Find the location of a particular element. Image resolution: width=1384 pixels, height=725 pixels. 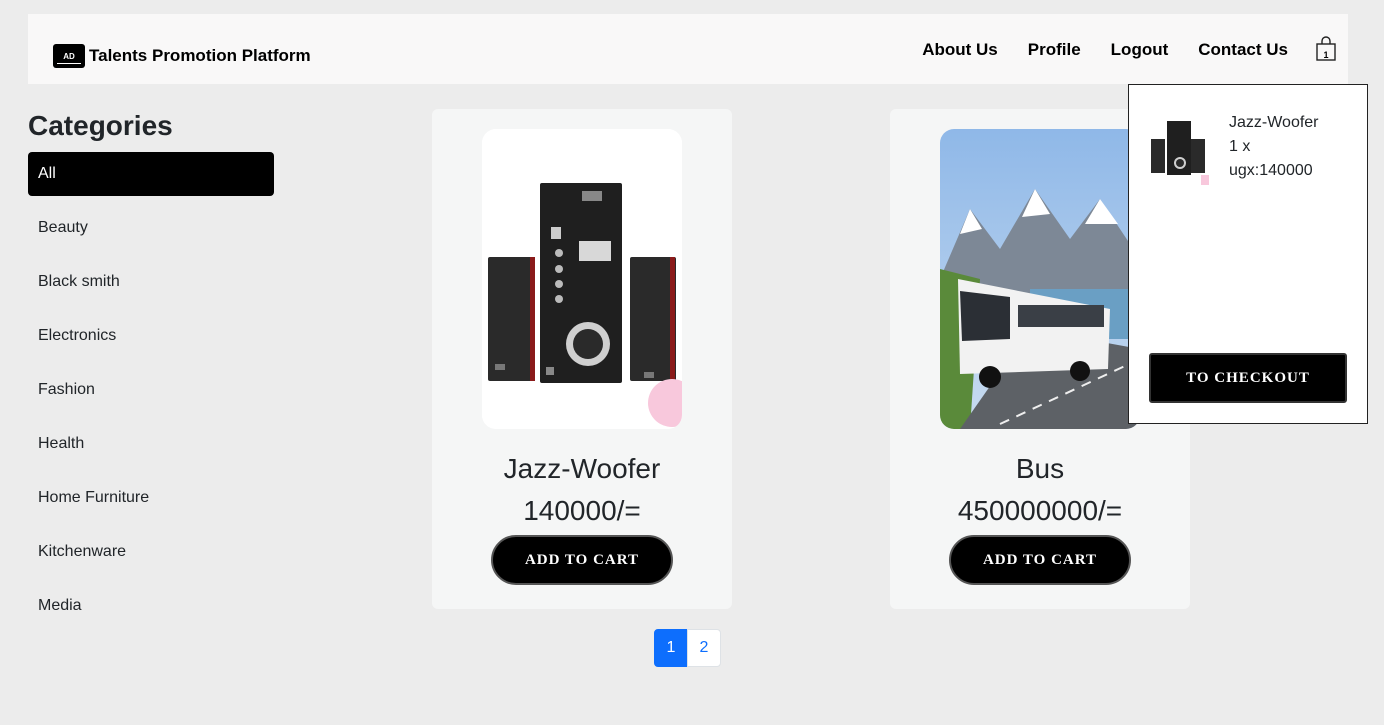

cart-item-price: ugx:140000 is located at coordinates (1271, 170).